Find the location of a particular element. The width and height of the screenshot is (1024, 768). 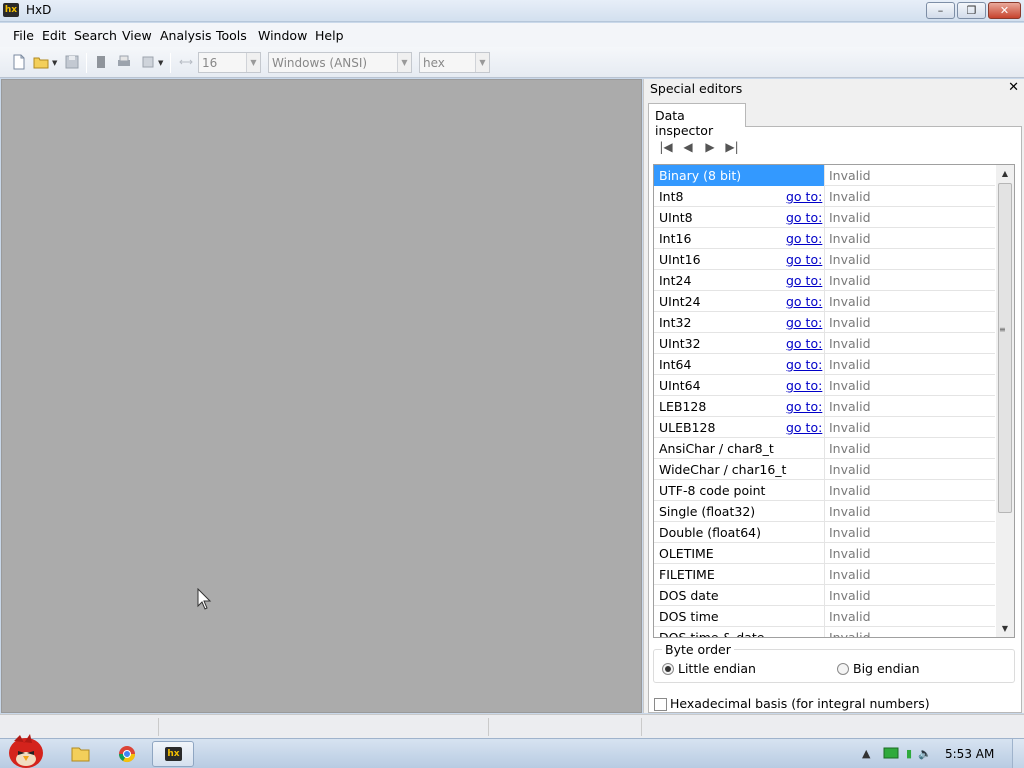

print-icon is located at coordinates (124, 62).